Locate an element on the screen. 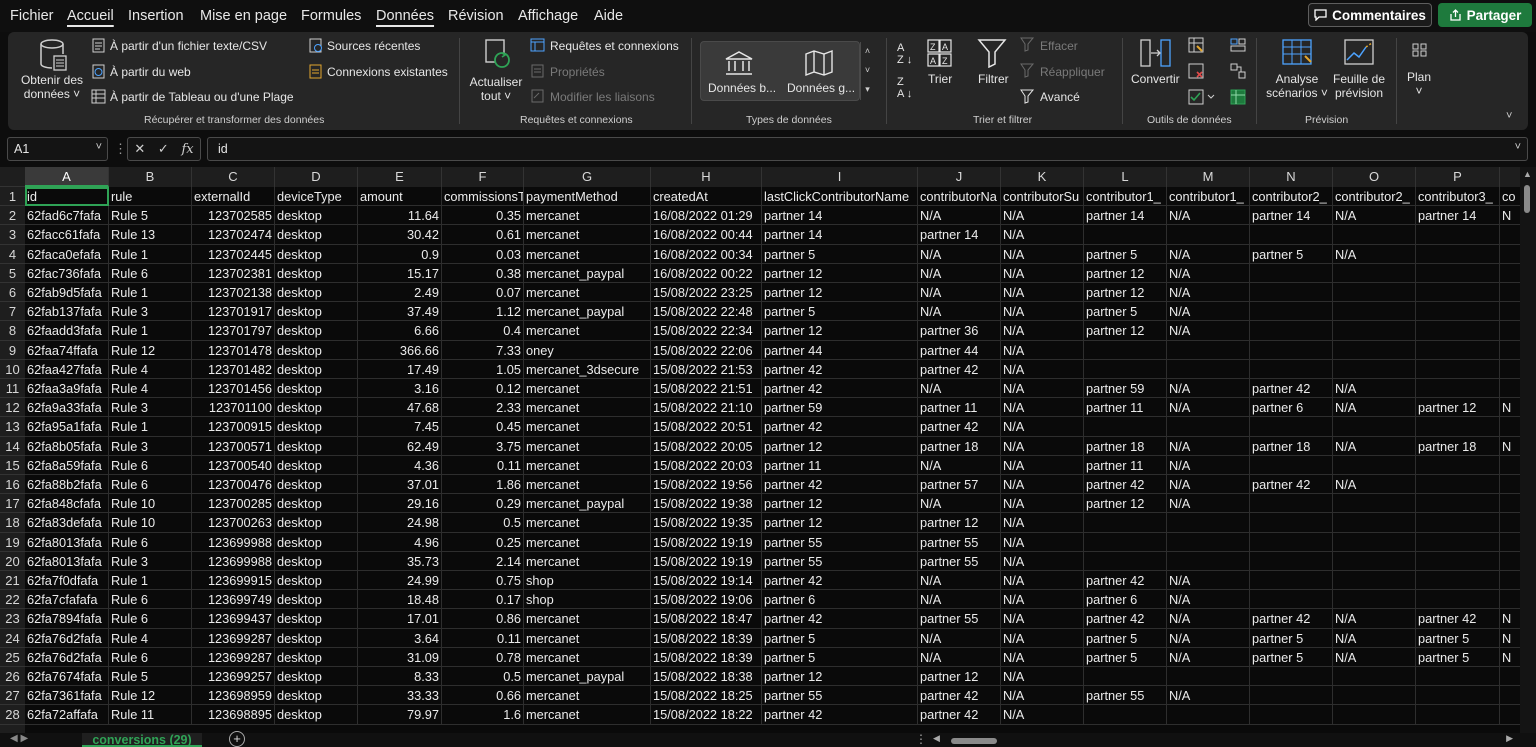  refresh-all-button: Actualiser tout ˅ is located at coordinates (496, 89).